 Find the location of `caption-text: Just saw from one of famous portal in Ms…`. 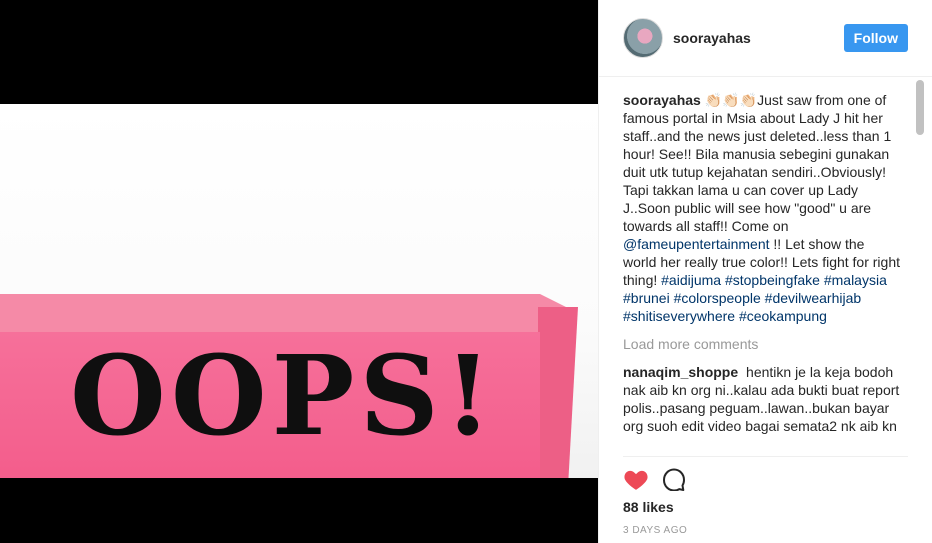

caption-text: Just saw from one of famous portal in Ms… is located at coordinates (757, 163).